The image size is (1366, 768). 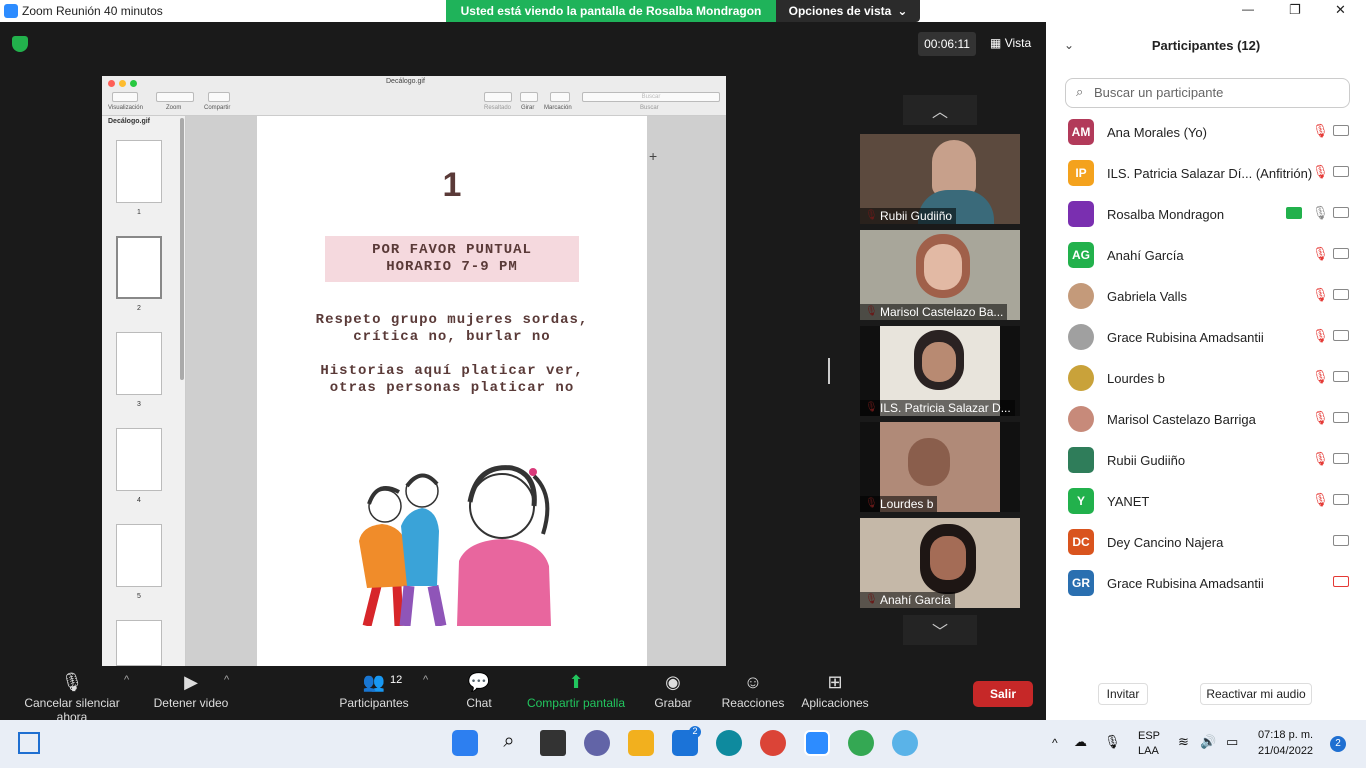 What do you see at coordinates (1217, 422) in the screenshot?
I see `participant-row: Marisol Castelazo Barriga 🎙` at bounding box center [1217, 422].